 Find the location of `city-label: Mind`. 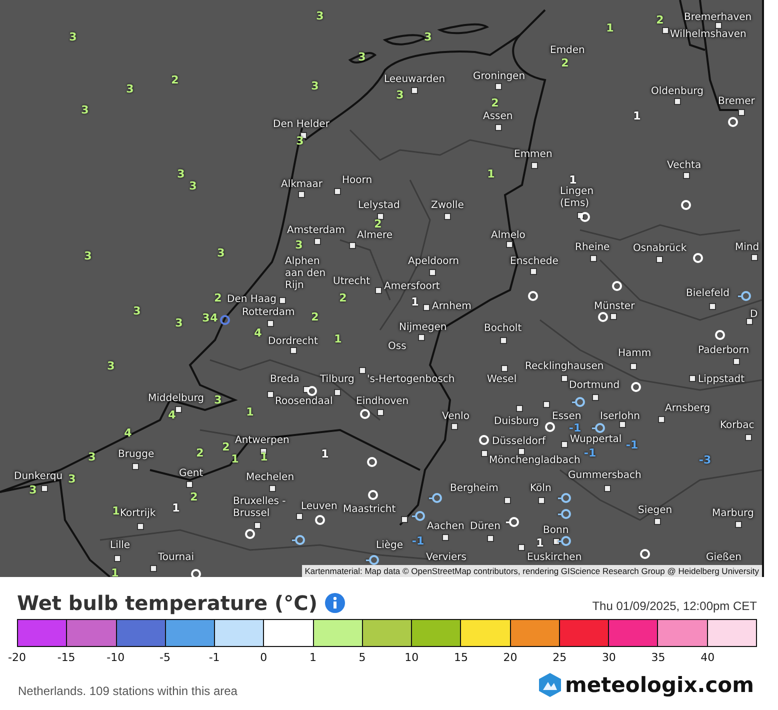

city-label: Mind is located at coordinates (747, 248).